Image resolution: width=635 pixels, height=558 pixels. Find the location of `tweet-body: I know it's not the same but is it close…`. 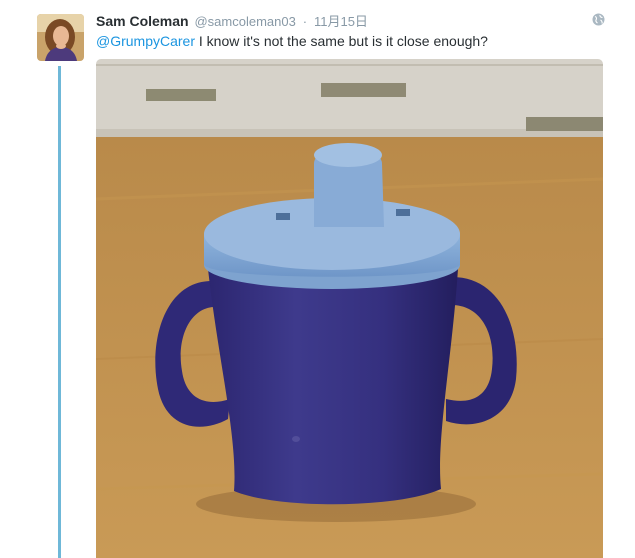

tweet-body: I know it's not the same but is it close… is located at coordinates (341, 41).